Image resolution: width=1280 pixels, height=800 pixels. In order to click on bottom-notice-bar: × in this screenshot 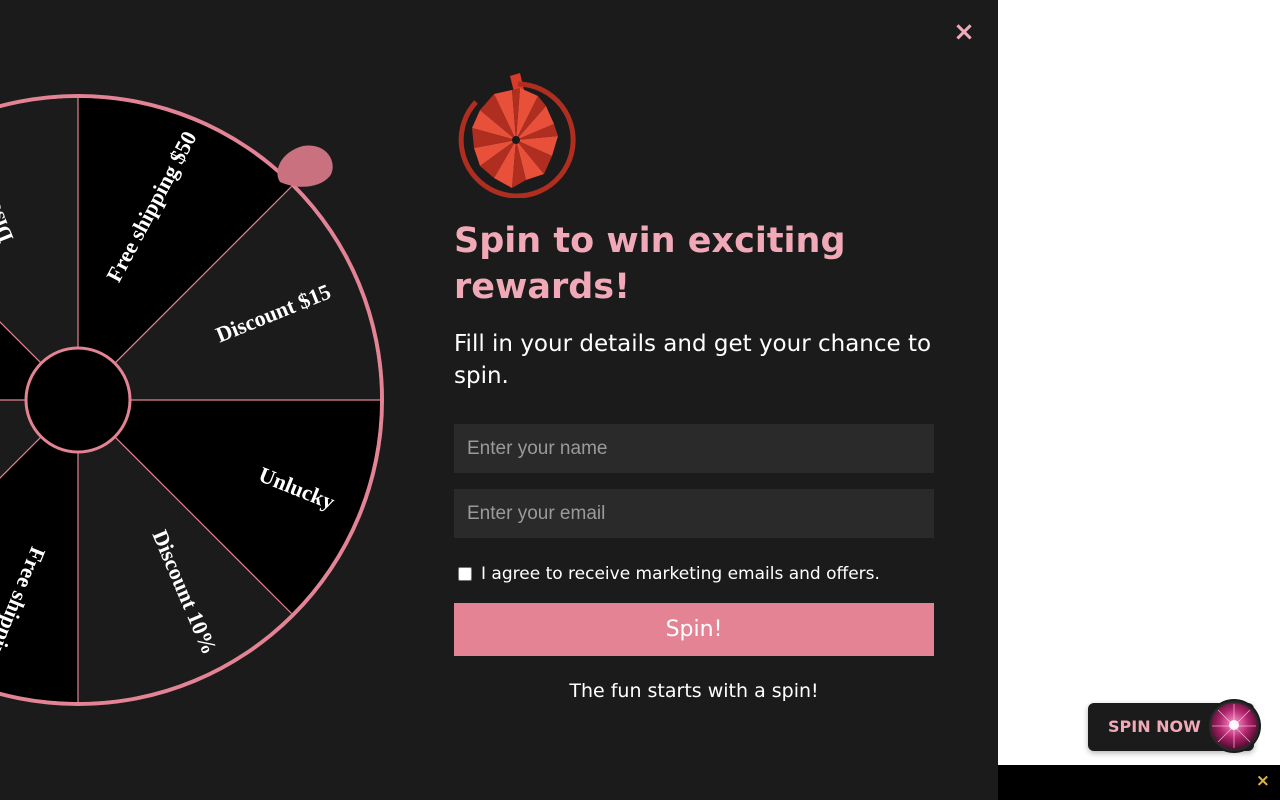, I will do `click(1139, 782)`.